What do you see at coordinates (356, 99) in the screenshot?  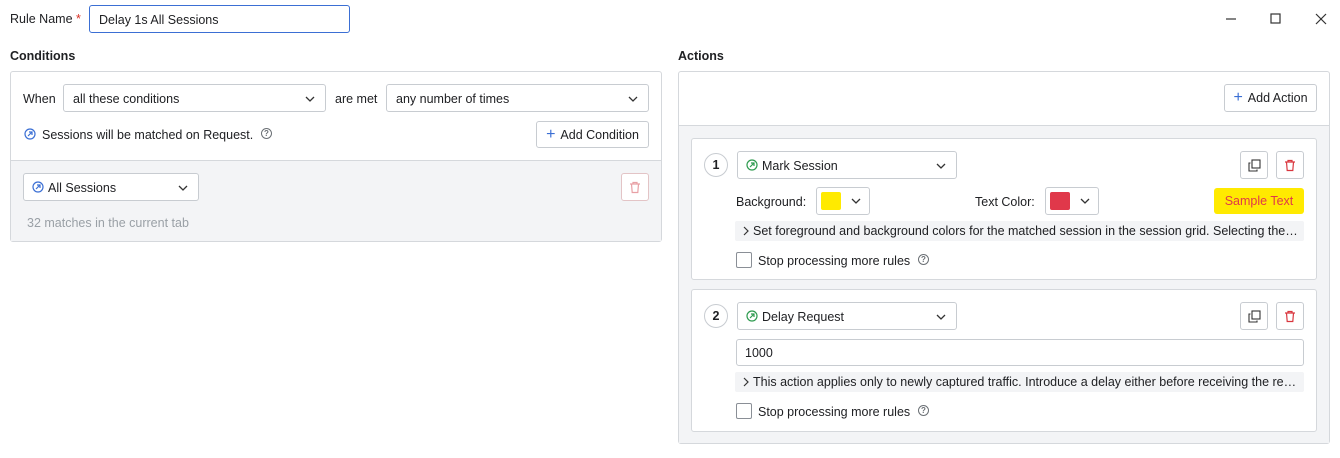 I see `are-met-label: are met` at bounding box center [356, 99].